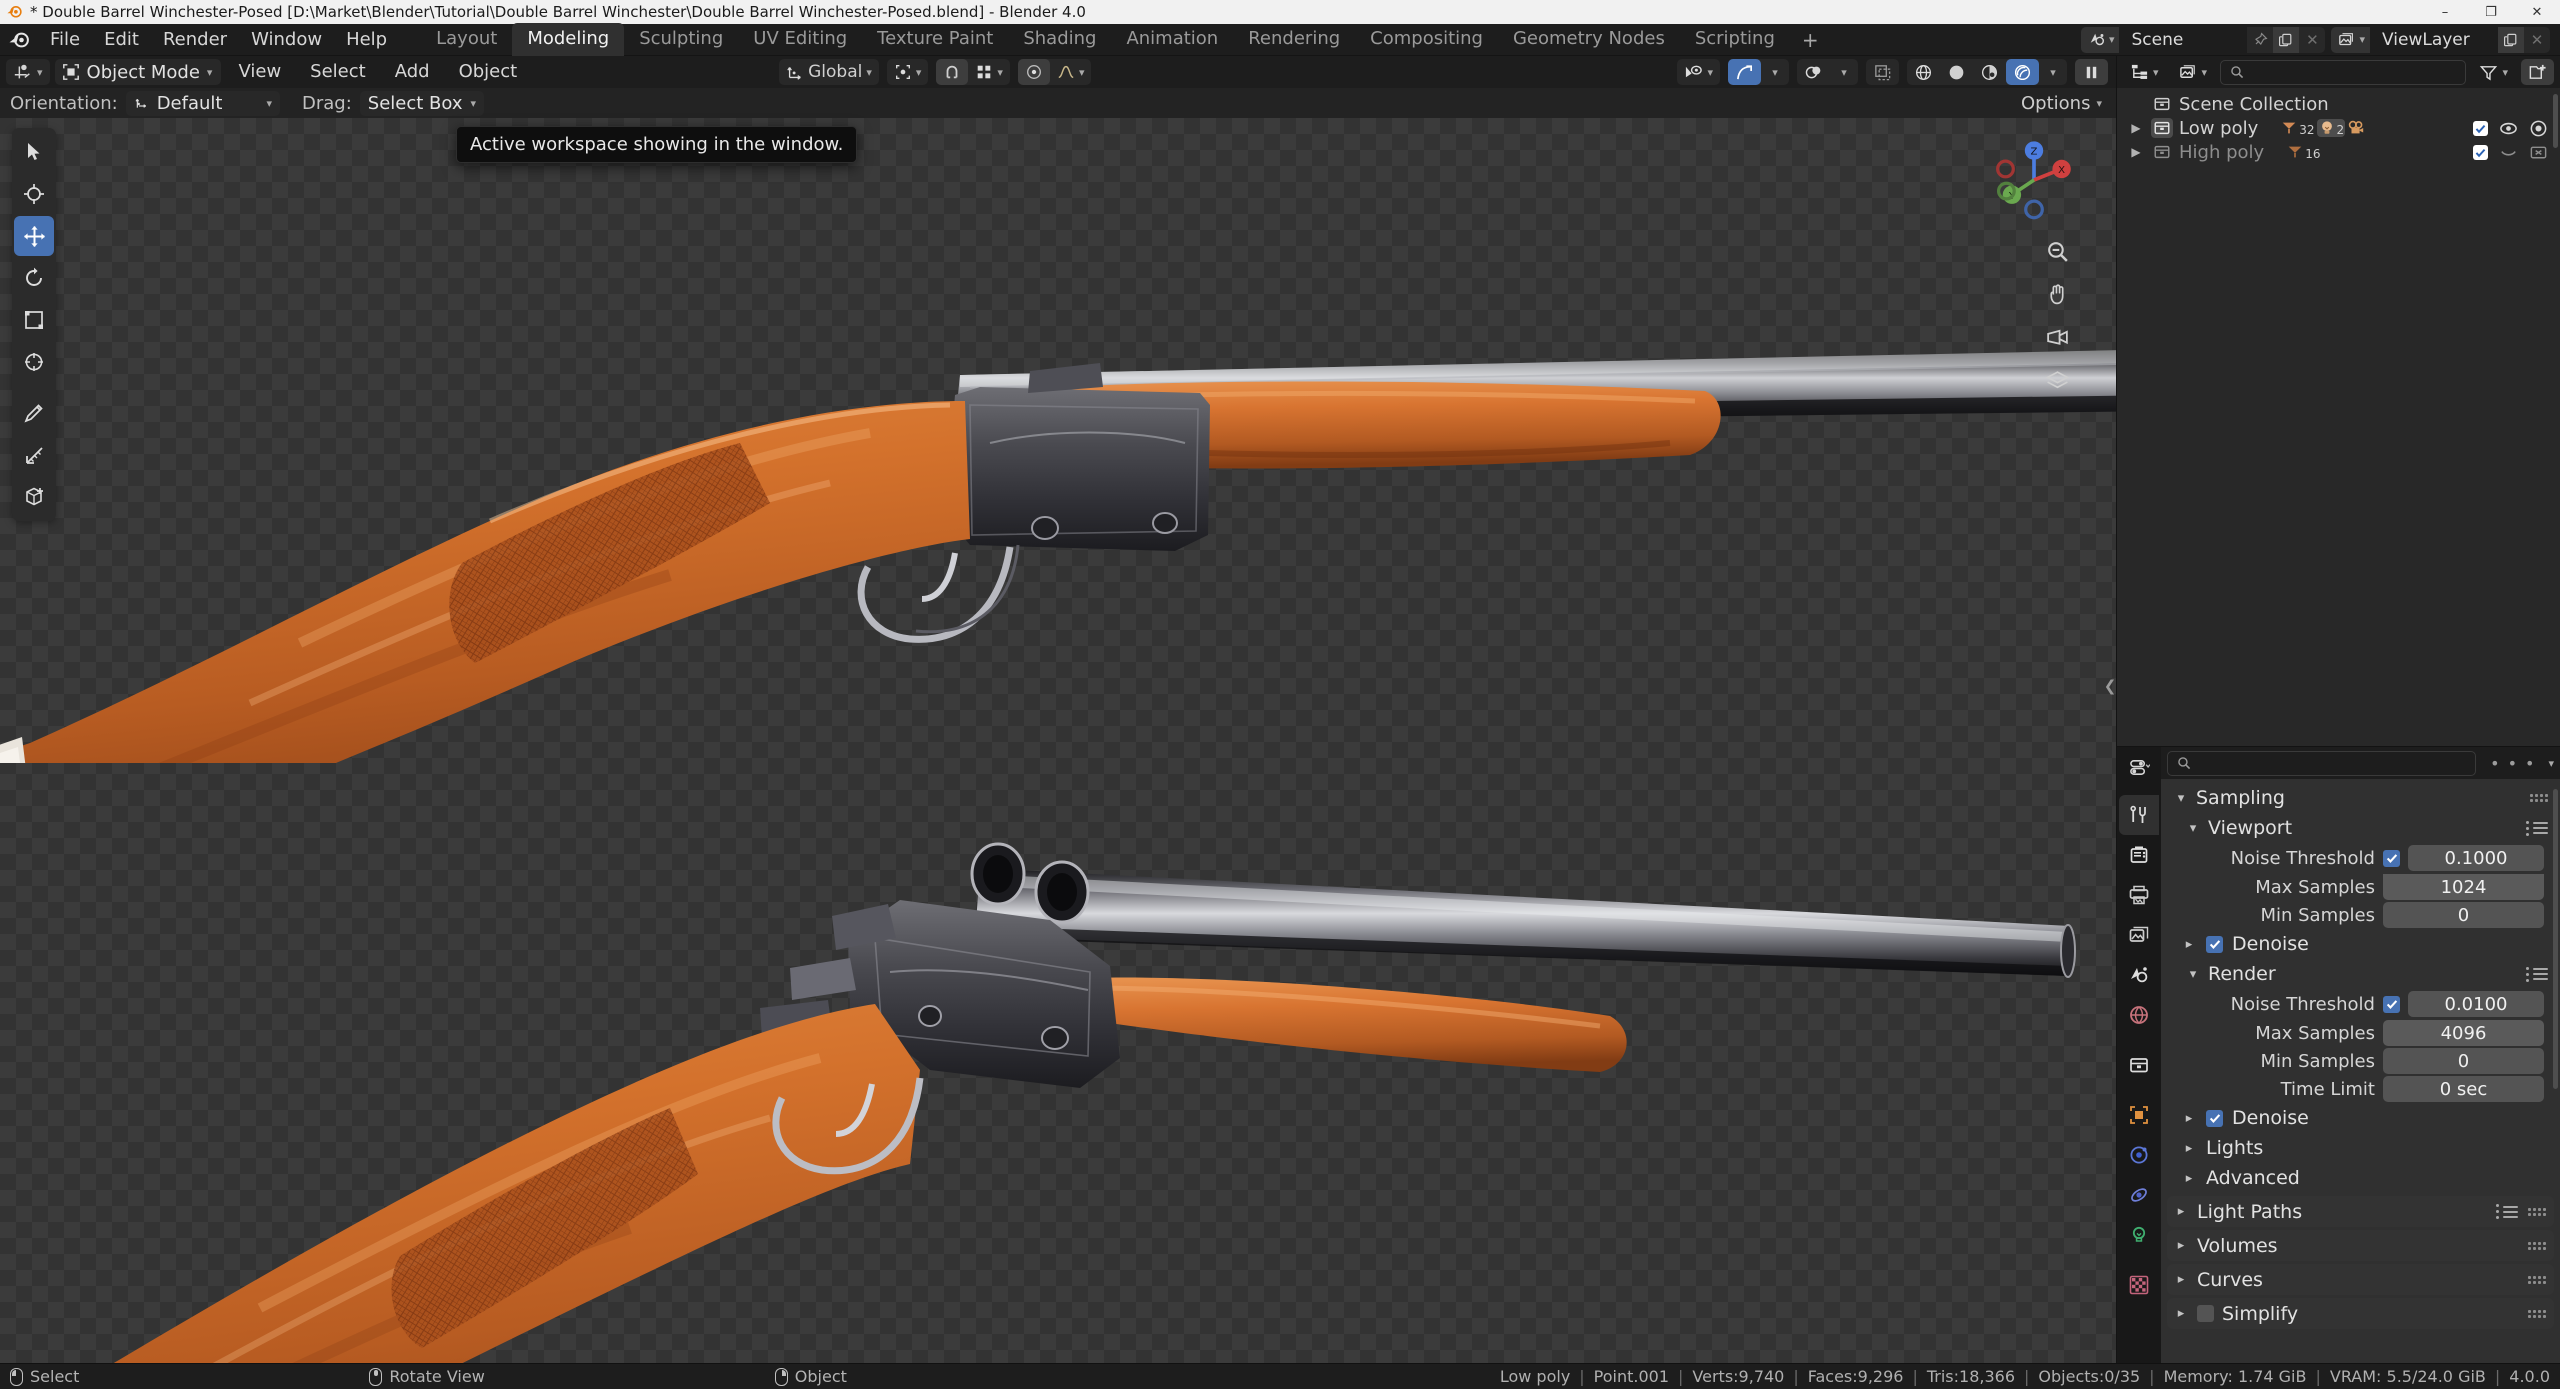  What do you see at coordinates (2057, 380) in the screenshot?
I see `toggle-orthographic-icon` at bounding box center [2057, 380].